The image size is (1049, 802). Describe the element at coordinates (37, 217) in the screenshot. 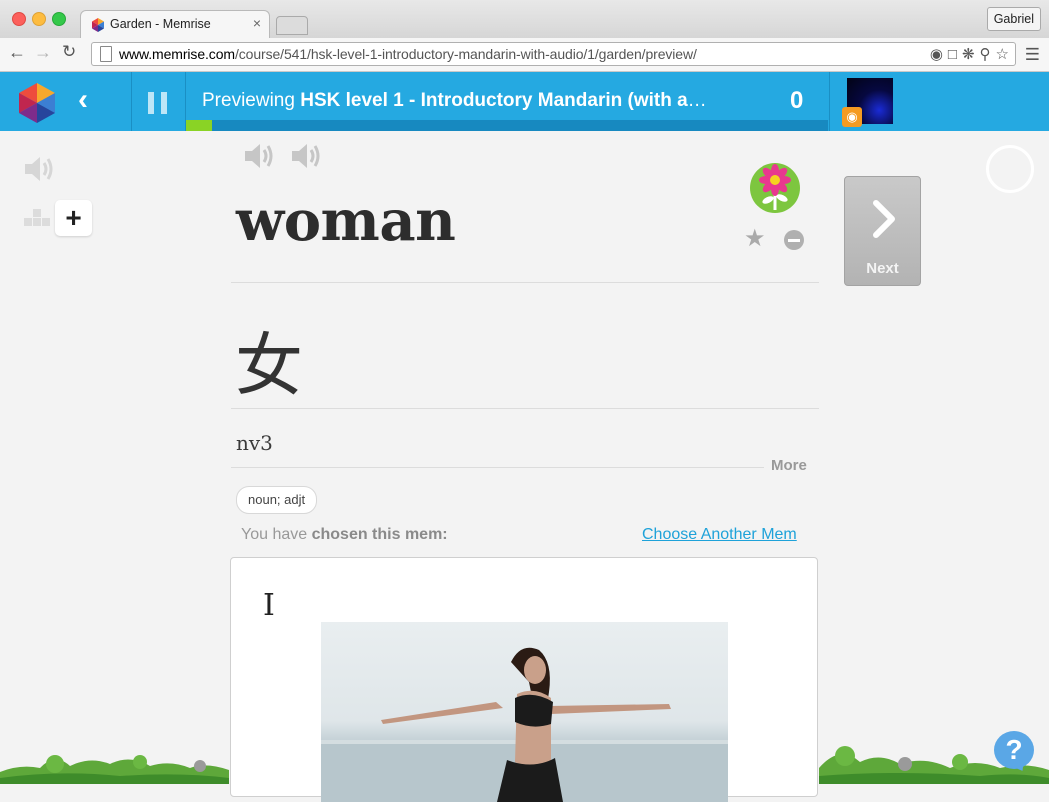

I see `difficulty-blocks-icon` at that location.